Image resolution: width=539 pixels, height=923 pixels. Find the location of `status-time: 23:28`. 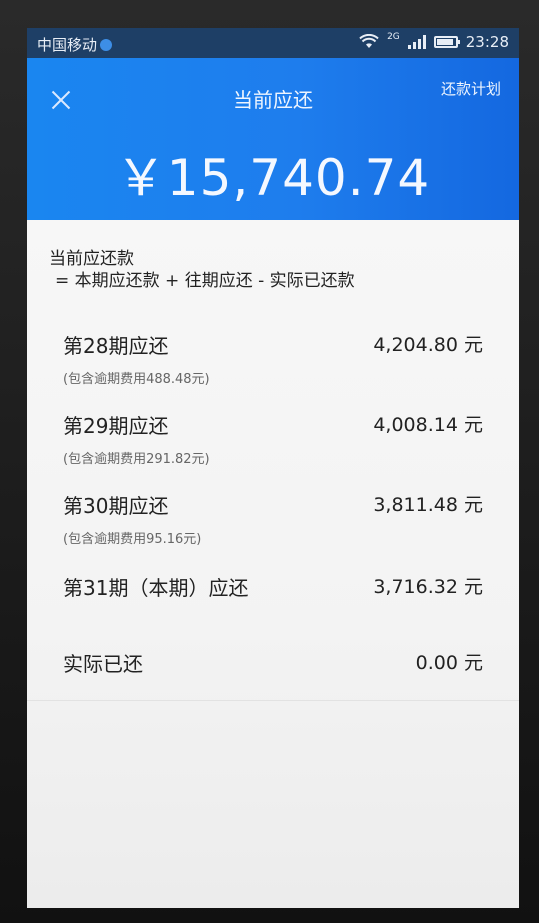

status-time: 23:28 is located at coordinates (487, 42).